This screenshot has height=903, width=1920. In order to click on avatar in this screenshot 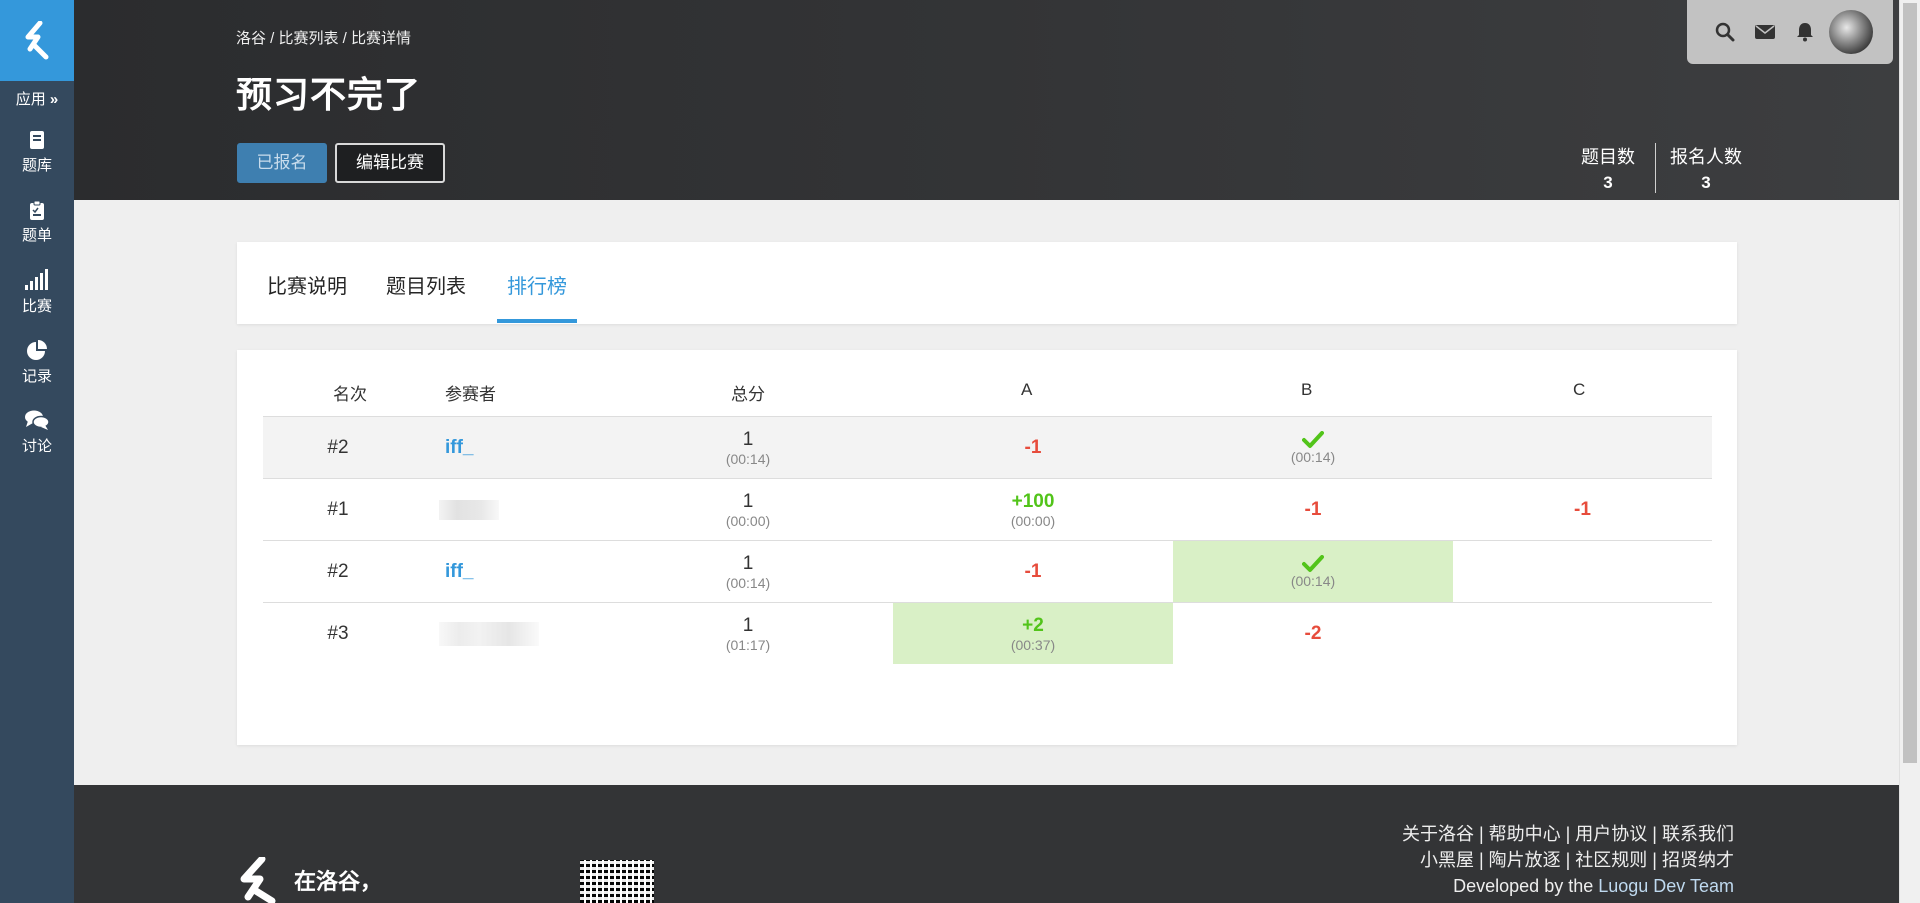, I will do `click(1851, 32)`.